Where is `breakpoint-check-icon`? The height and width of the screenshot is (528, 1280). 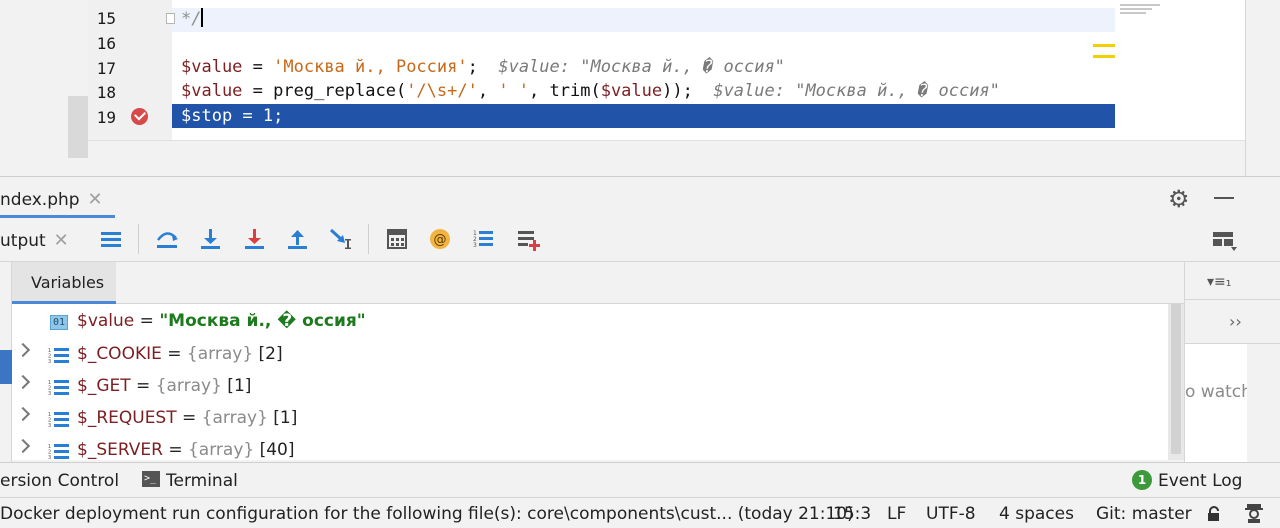
breakpoint-check-icon is located at coordinates (139, 116).